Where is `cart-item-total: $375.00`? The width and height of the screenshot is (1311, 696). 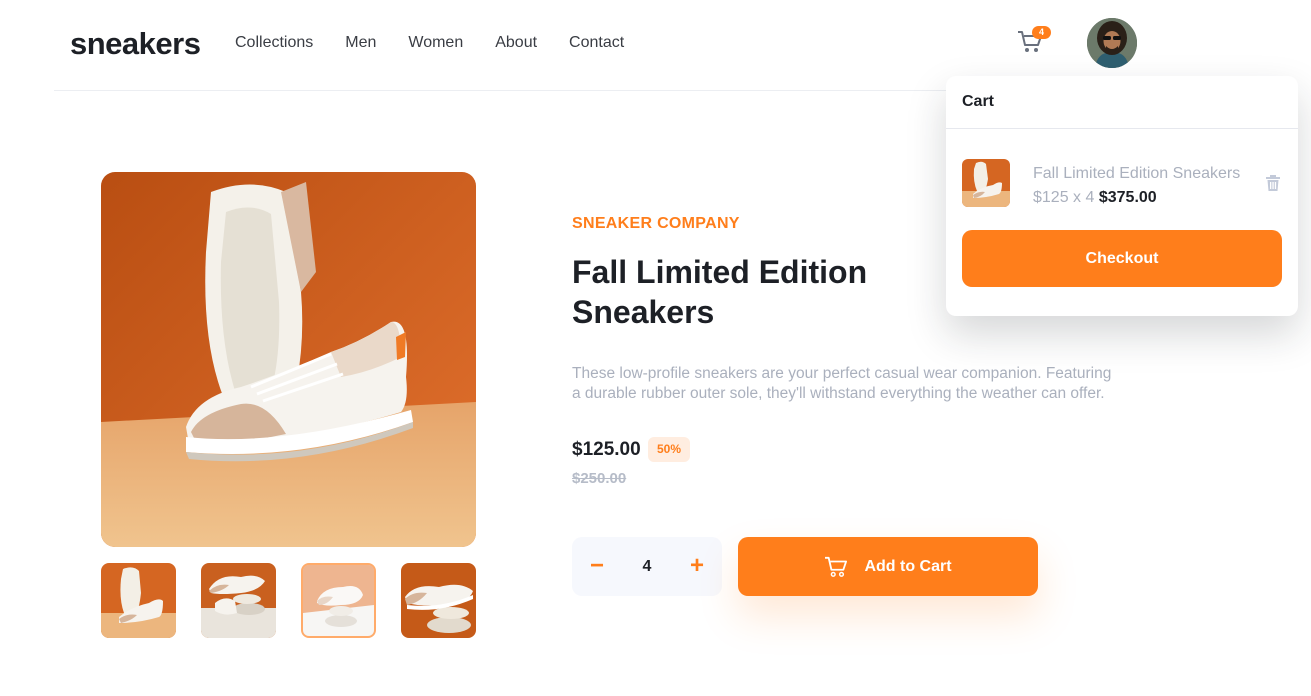
cart-item-total: $375.00 is located at coordinates (1127, 197).